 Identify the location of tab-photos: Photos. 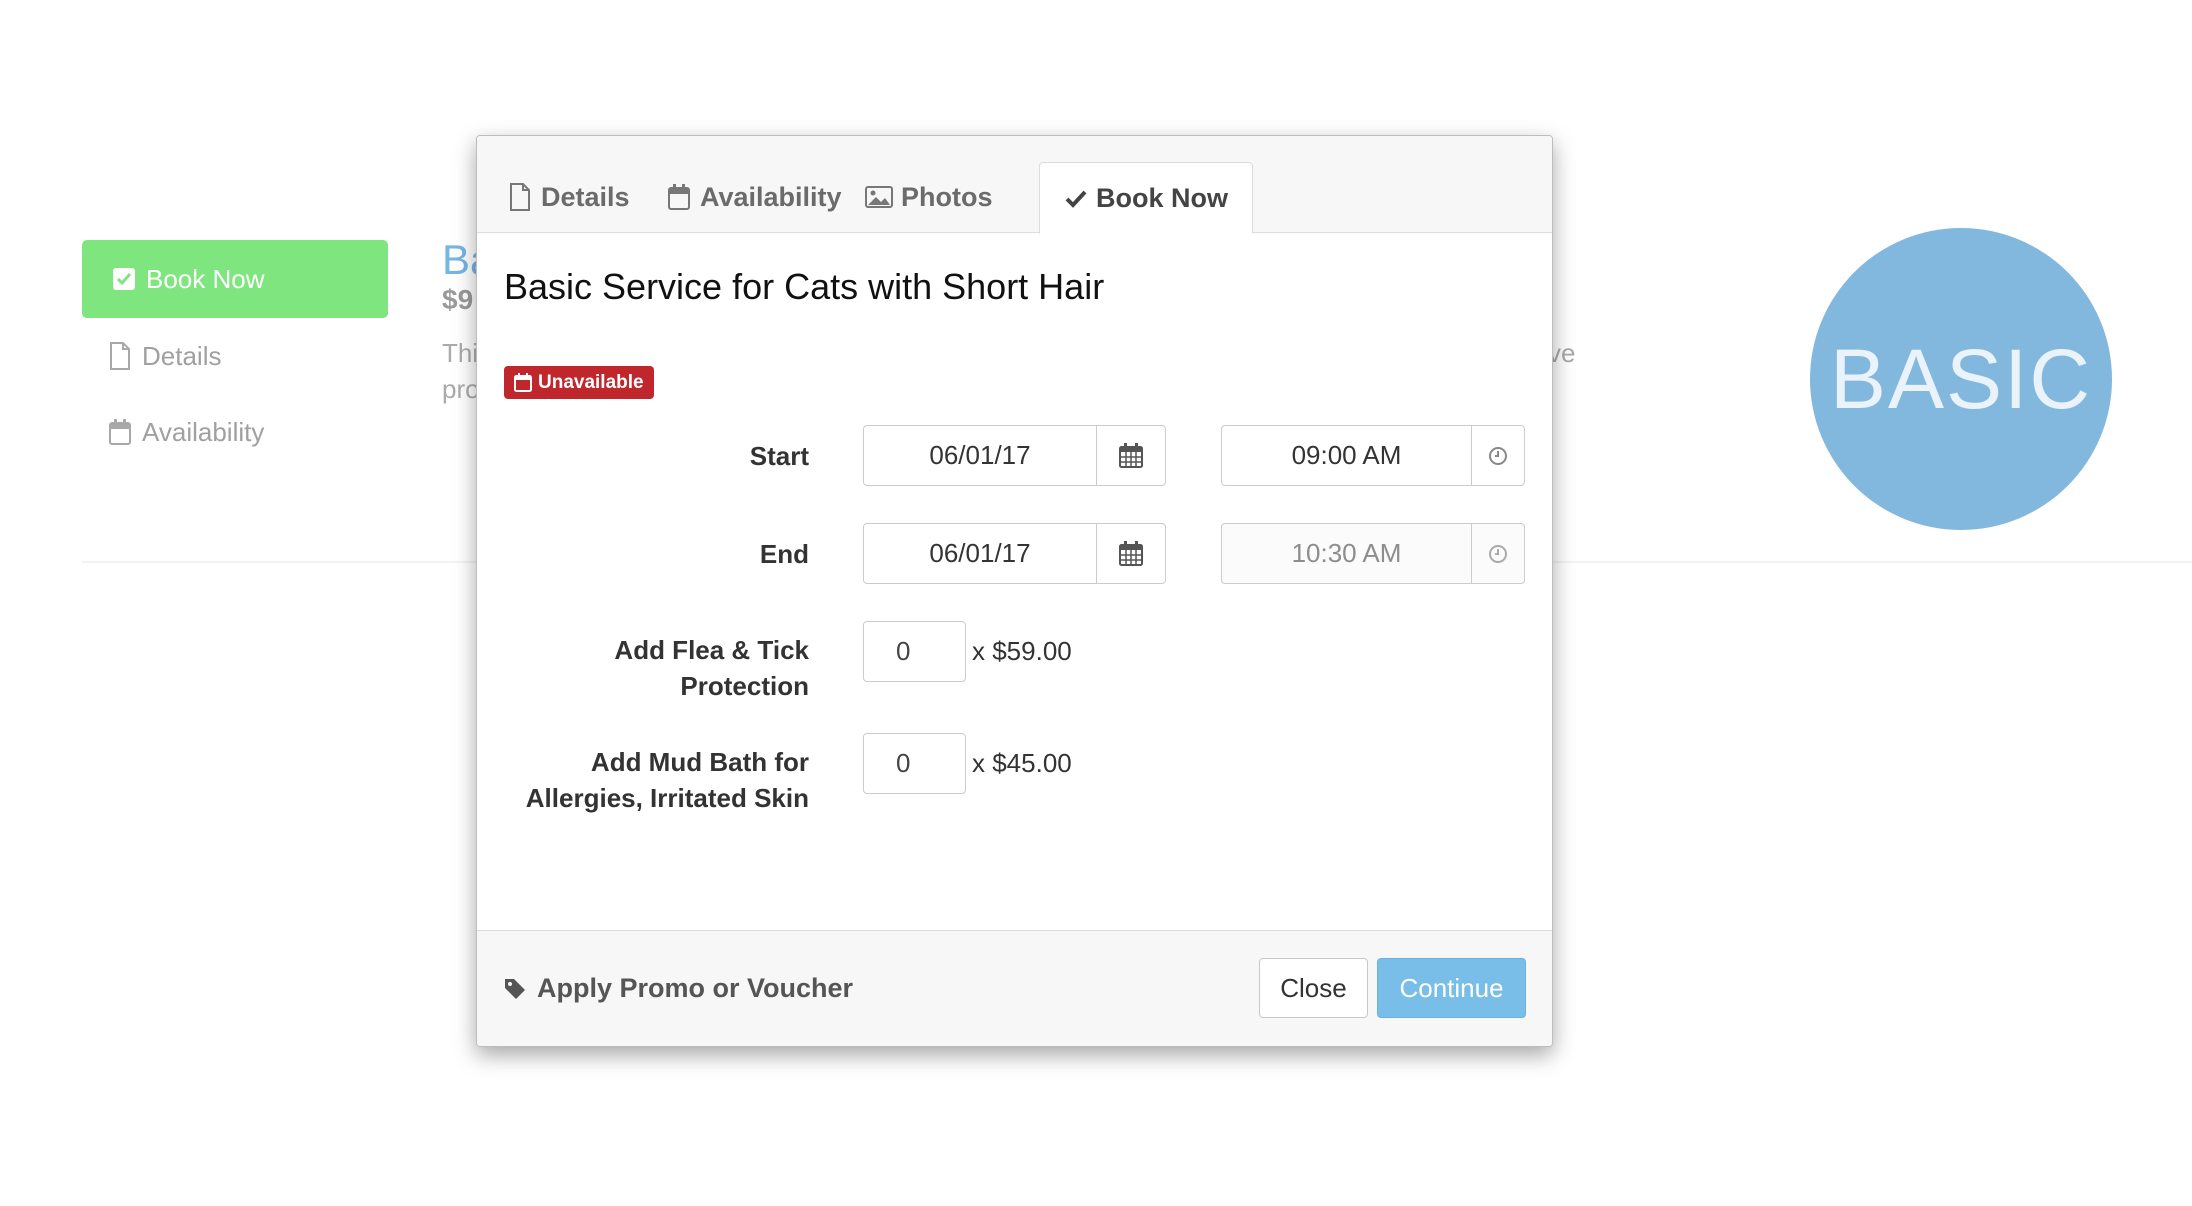
(929, 197).